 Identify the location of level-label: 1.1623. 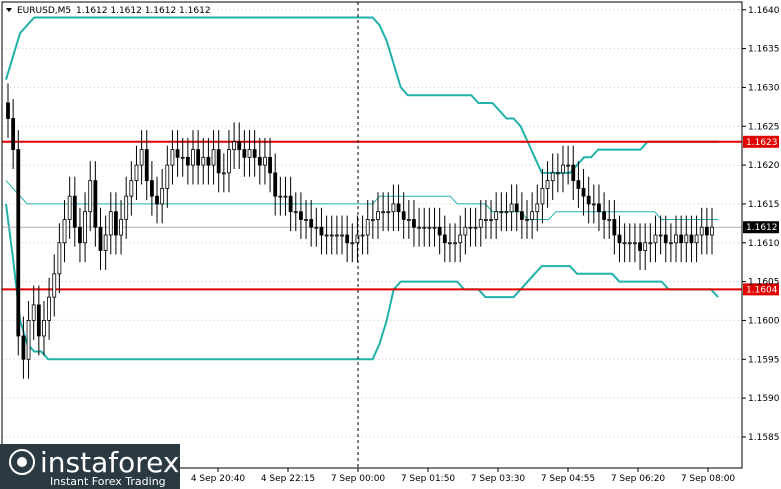
(762, 143).